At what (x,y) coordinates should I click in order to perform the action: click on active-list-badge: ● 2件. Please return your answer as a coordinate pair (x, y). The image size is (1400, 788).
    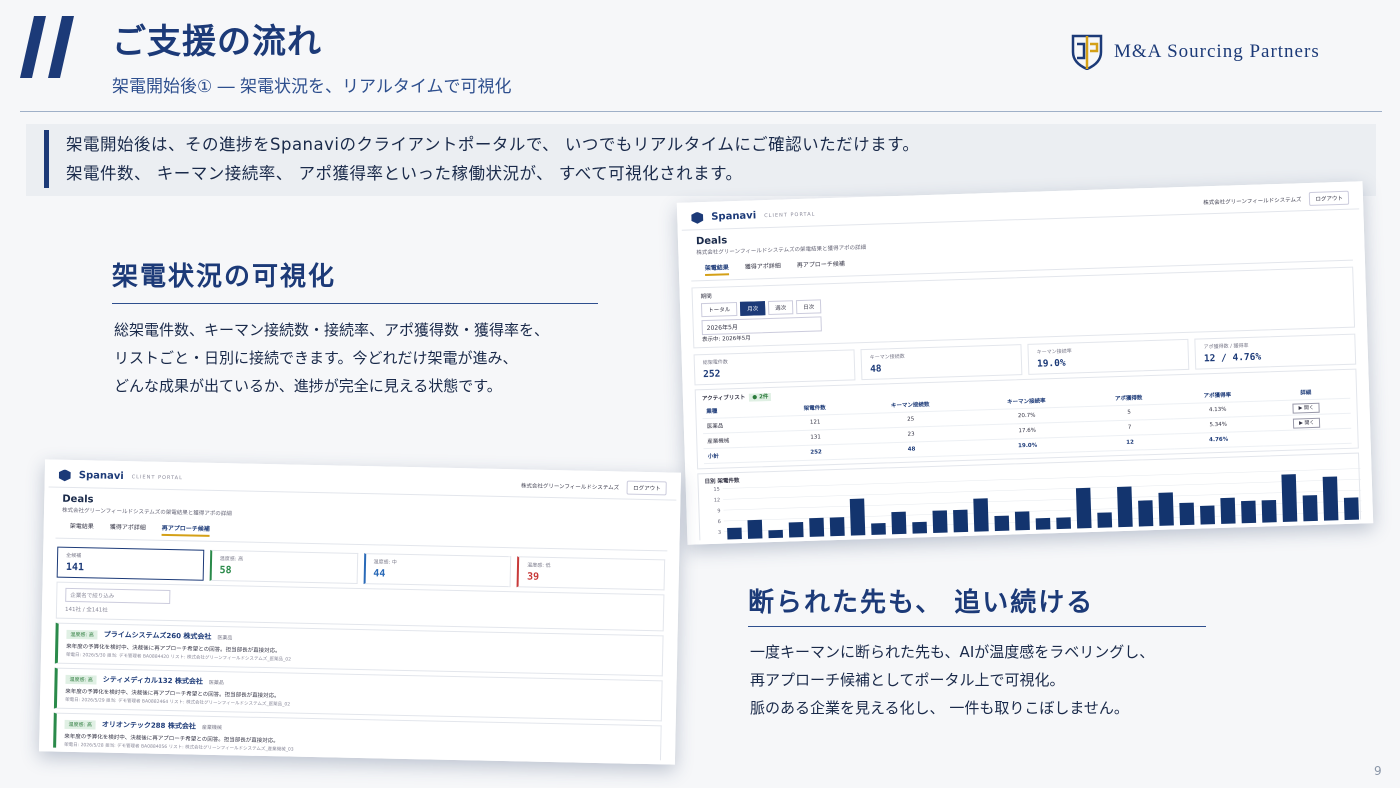
    Looking at the image, I should click on (760, 397).